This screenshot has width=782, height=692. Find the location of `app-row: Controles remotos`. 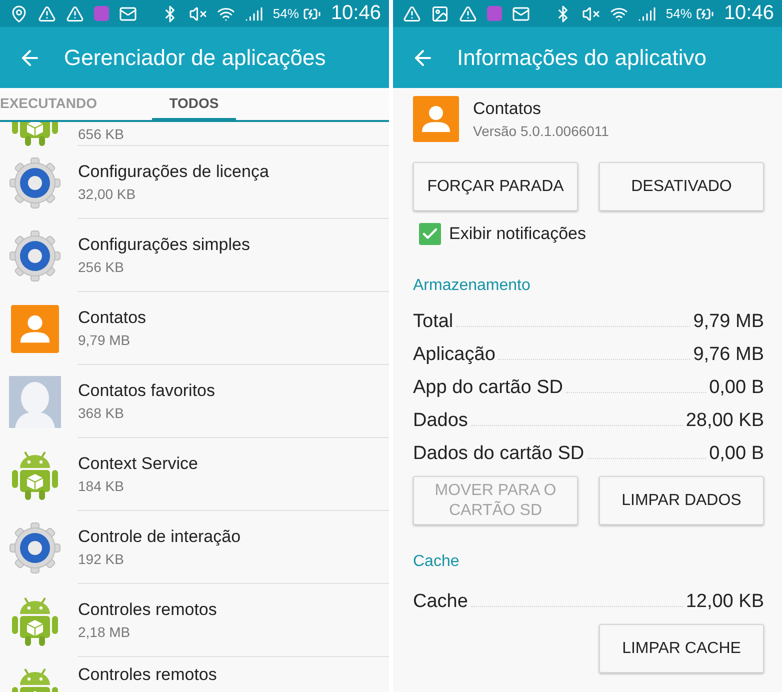

app-row: Controles remotos is located at coordinates (194, 674).